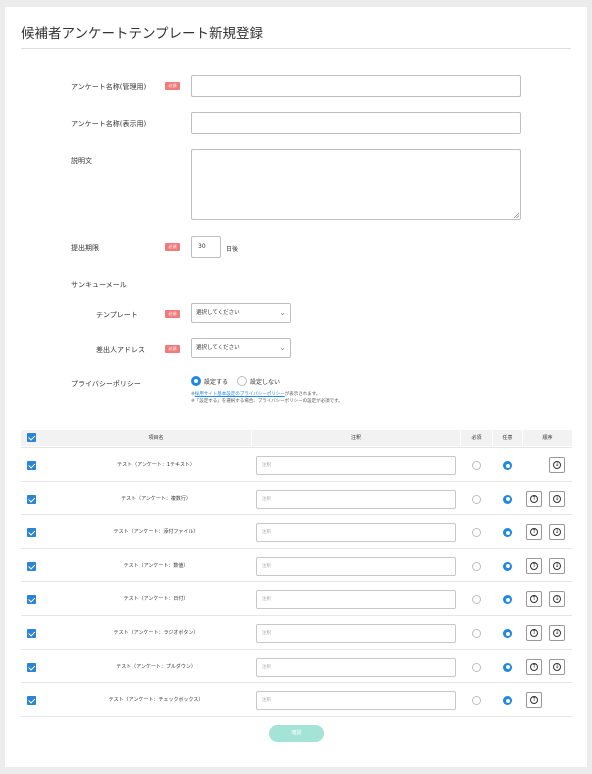 The image size is (592, 774). I want to click on table-header: 項目名 注釈 必須 任意 順序, so click(296, 438).